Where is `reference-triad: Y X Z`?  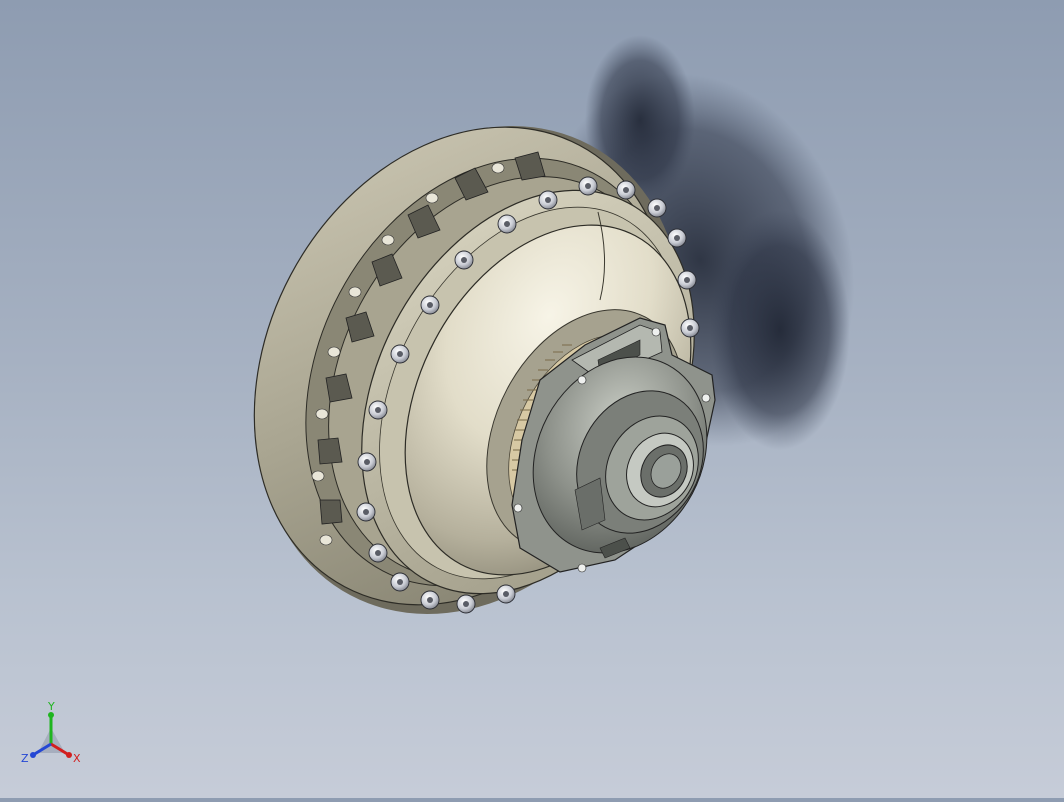
reference-triad: Y X Z is located at coordinates (53, 735).